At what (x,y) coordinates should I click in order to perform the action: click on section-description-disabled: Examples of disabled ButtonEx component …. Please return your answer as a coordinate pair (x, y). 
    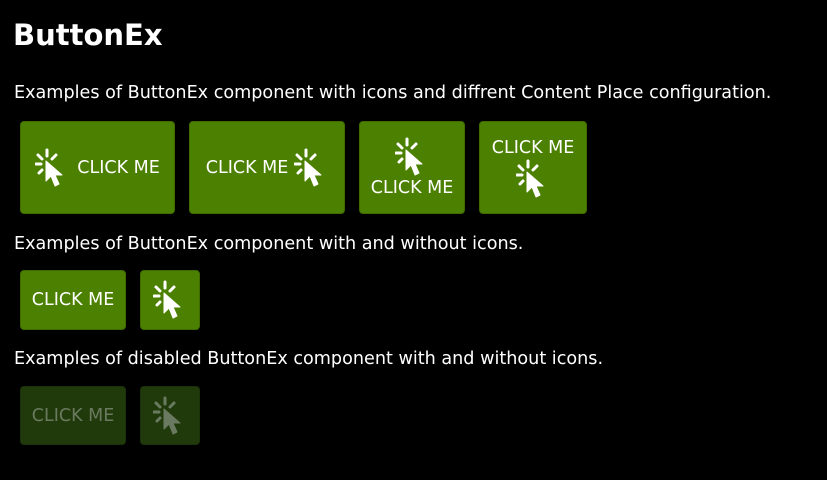
    Looking at the image, I should click on (309, 359).